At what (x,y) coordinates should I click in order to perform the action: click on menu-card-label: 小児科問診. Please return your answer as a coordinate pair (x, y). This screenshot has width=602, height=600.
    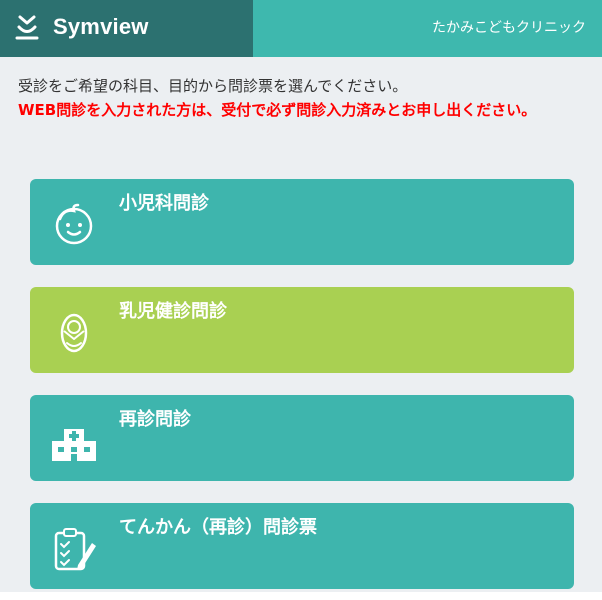
    Looking at the image, I should click on (164, 203).